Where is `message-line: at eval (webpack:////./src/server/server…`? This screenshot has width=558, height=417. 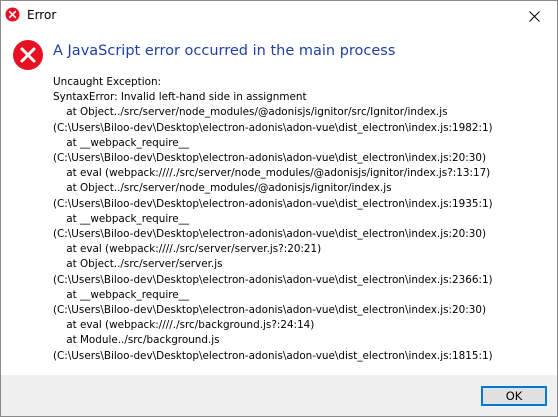 message-line: at eval (webpack:////./src/server/server… is located at coordinates (187, 249).